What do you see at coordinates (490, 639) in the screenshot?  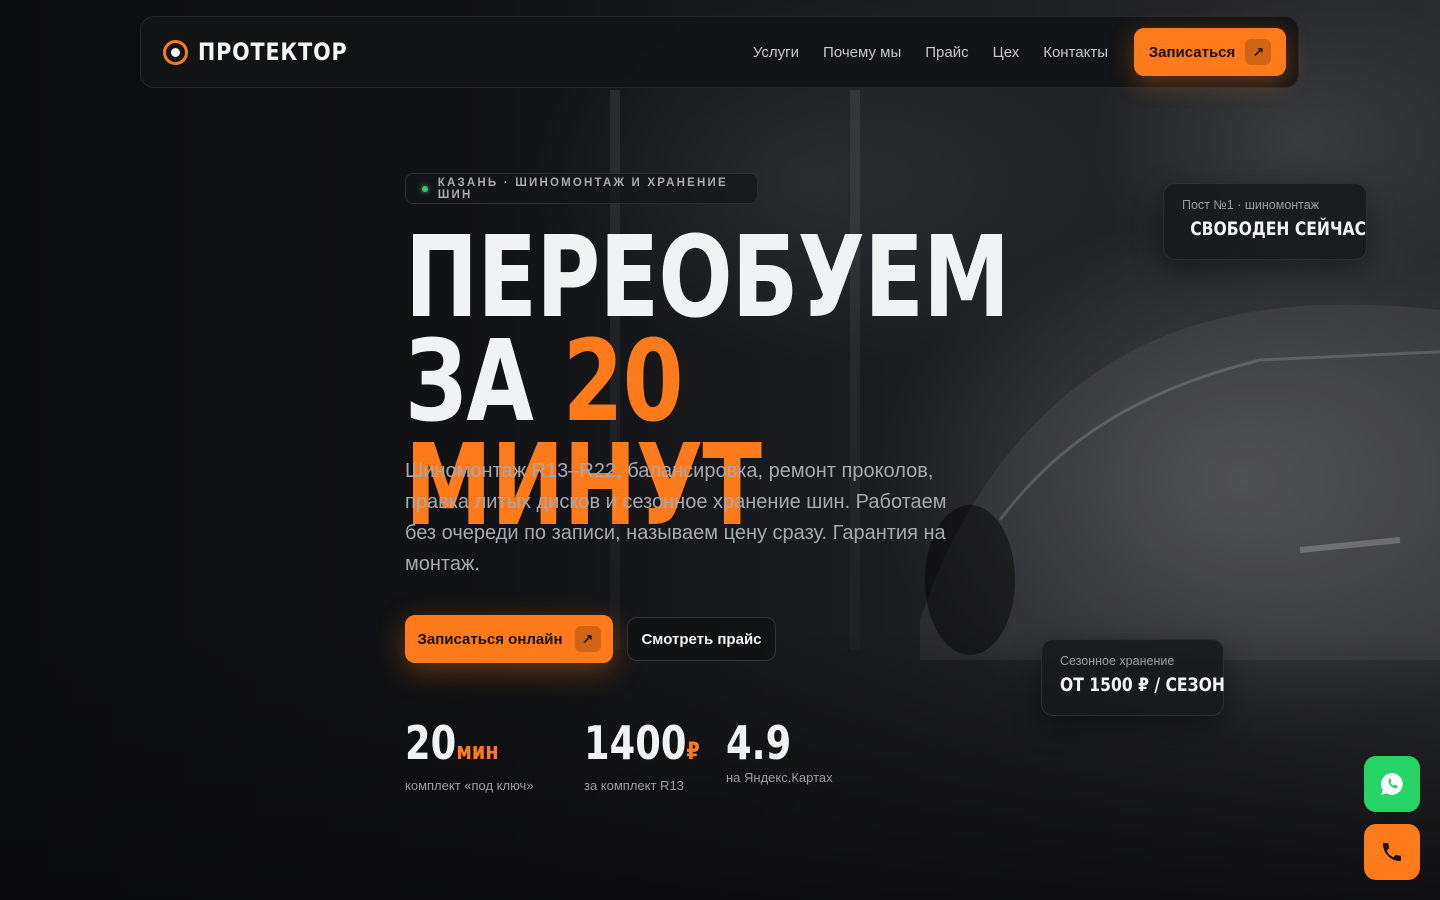 I see `signup-online-label: Записаться онлайн` at bounding box center [490, 639].